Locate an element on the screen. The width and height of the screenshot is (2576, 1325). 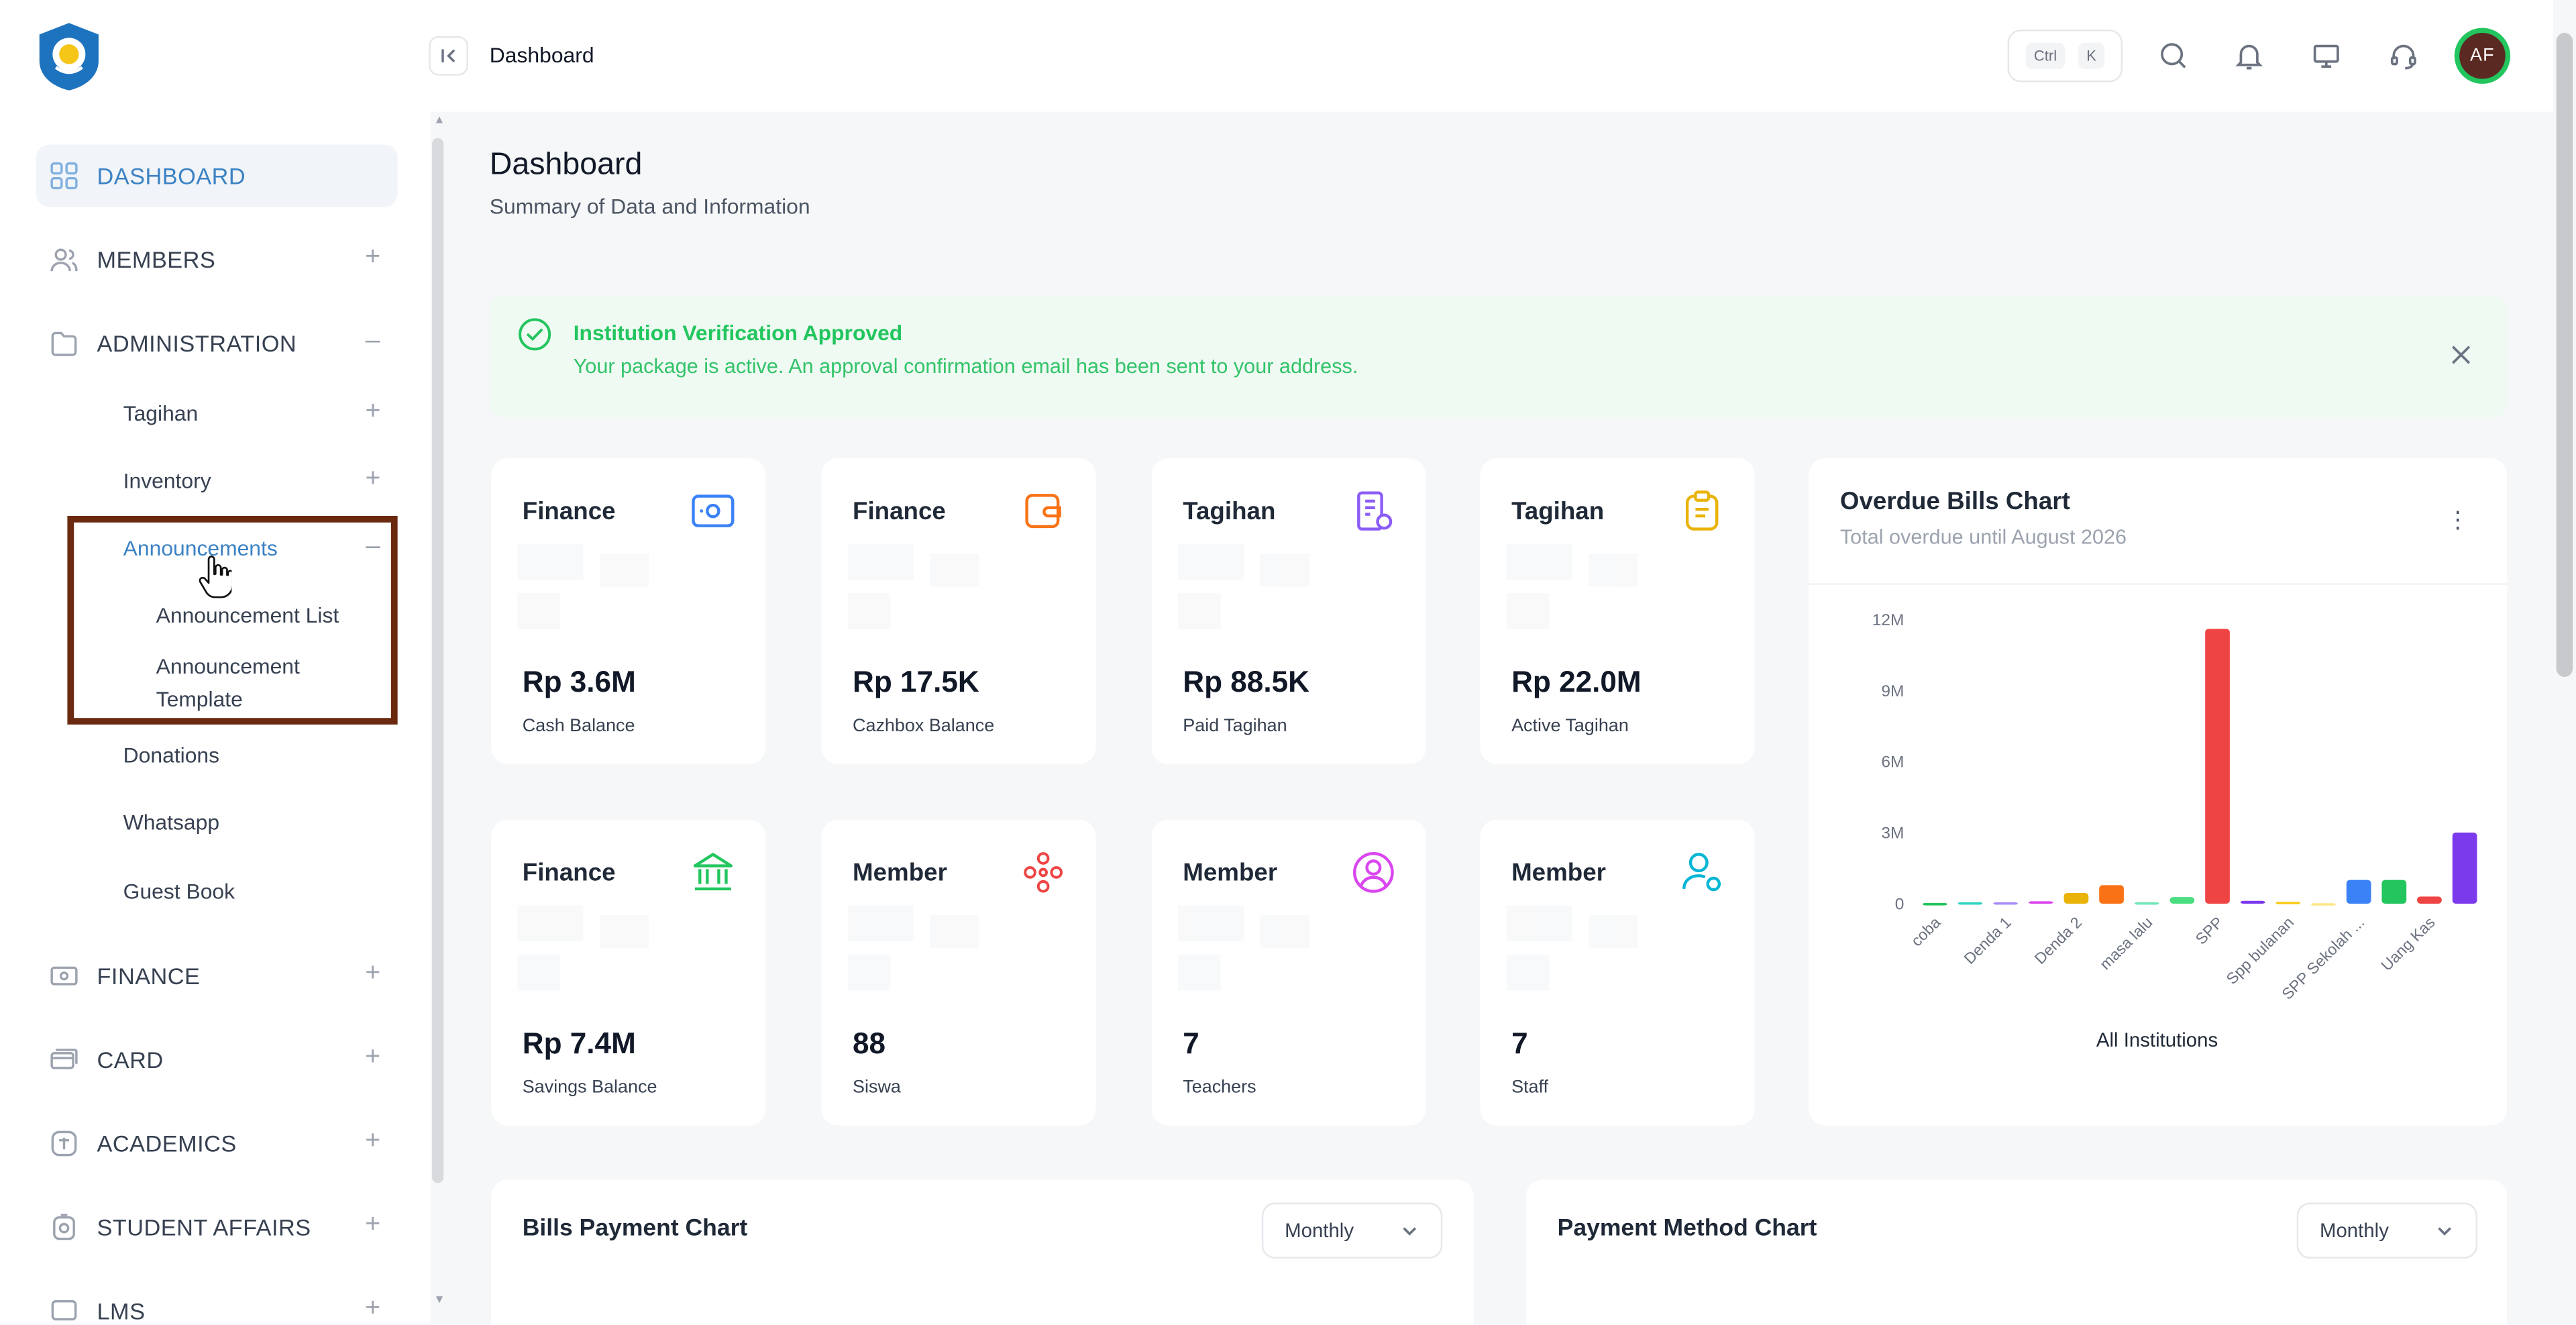
sidebar-item-student-affairs: STUDENT AFFAIRS + is located at coordinates (217, 1227).